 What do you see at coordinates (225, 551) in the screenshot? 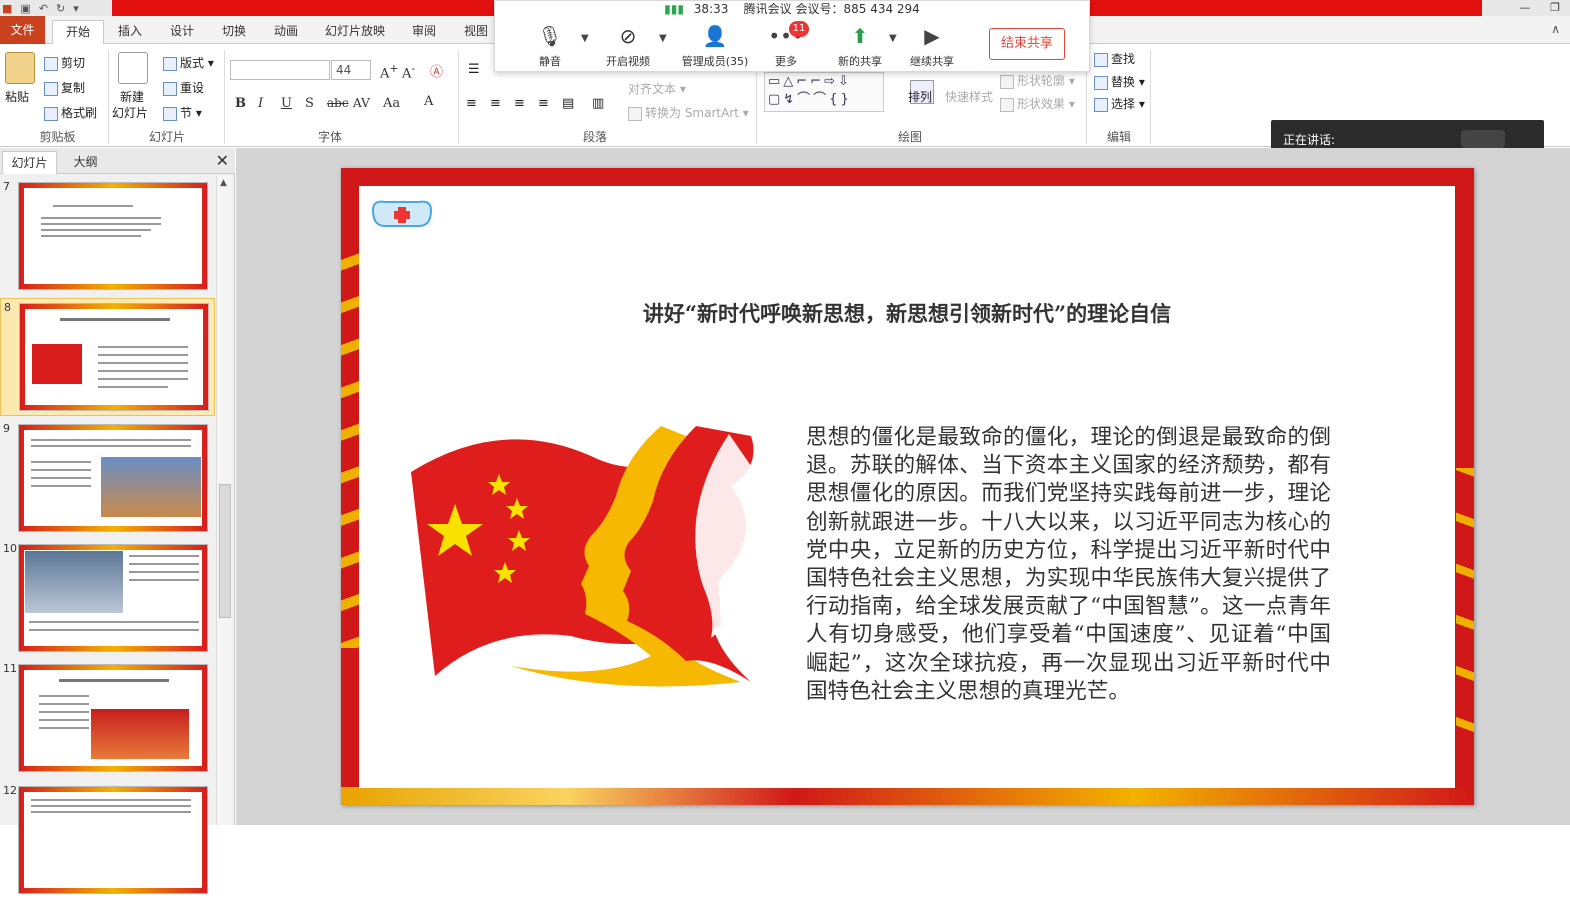
I see `scroll-thumb` at bounding box center [225, 551].